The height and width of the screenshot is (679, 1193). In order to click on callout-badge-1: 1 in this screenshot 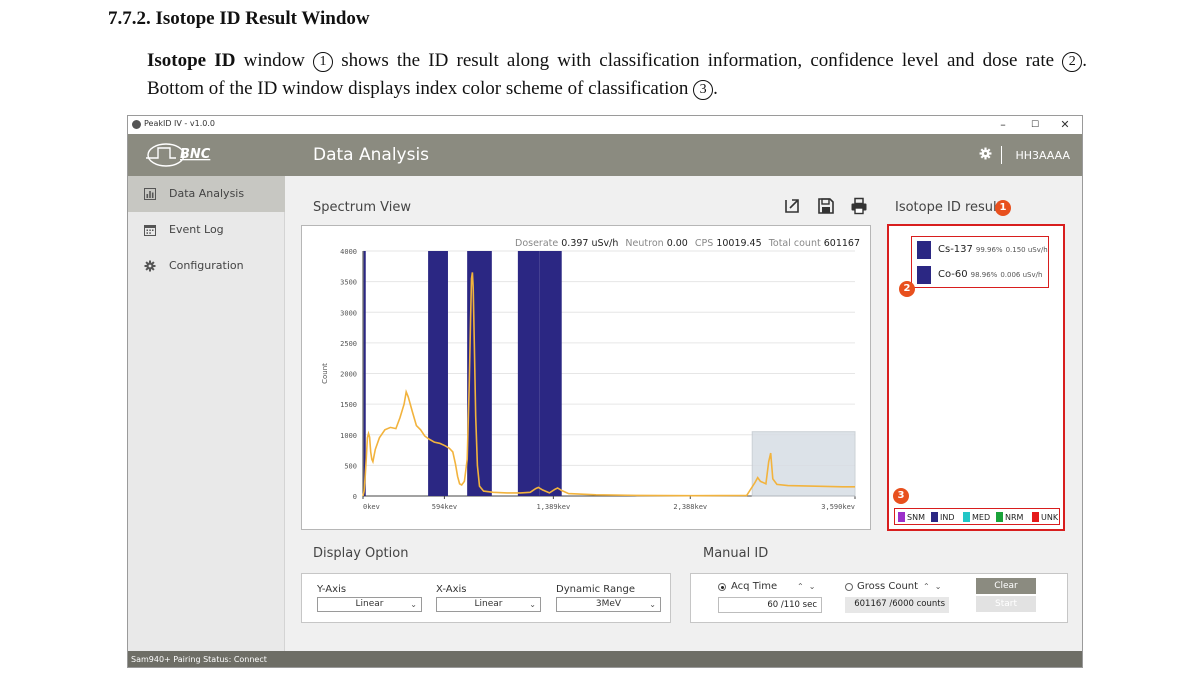, I will do `click(1003, 208)`.